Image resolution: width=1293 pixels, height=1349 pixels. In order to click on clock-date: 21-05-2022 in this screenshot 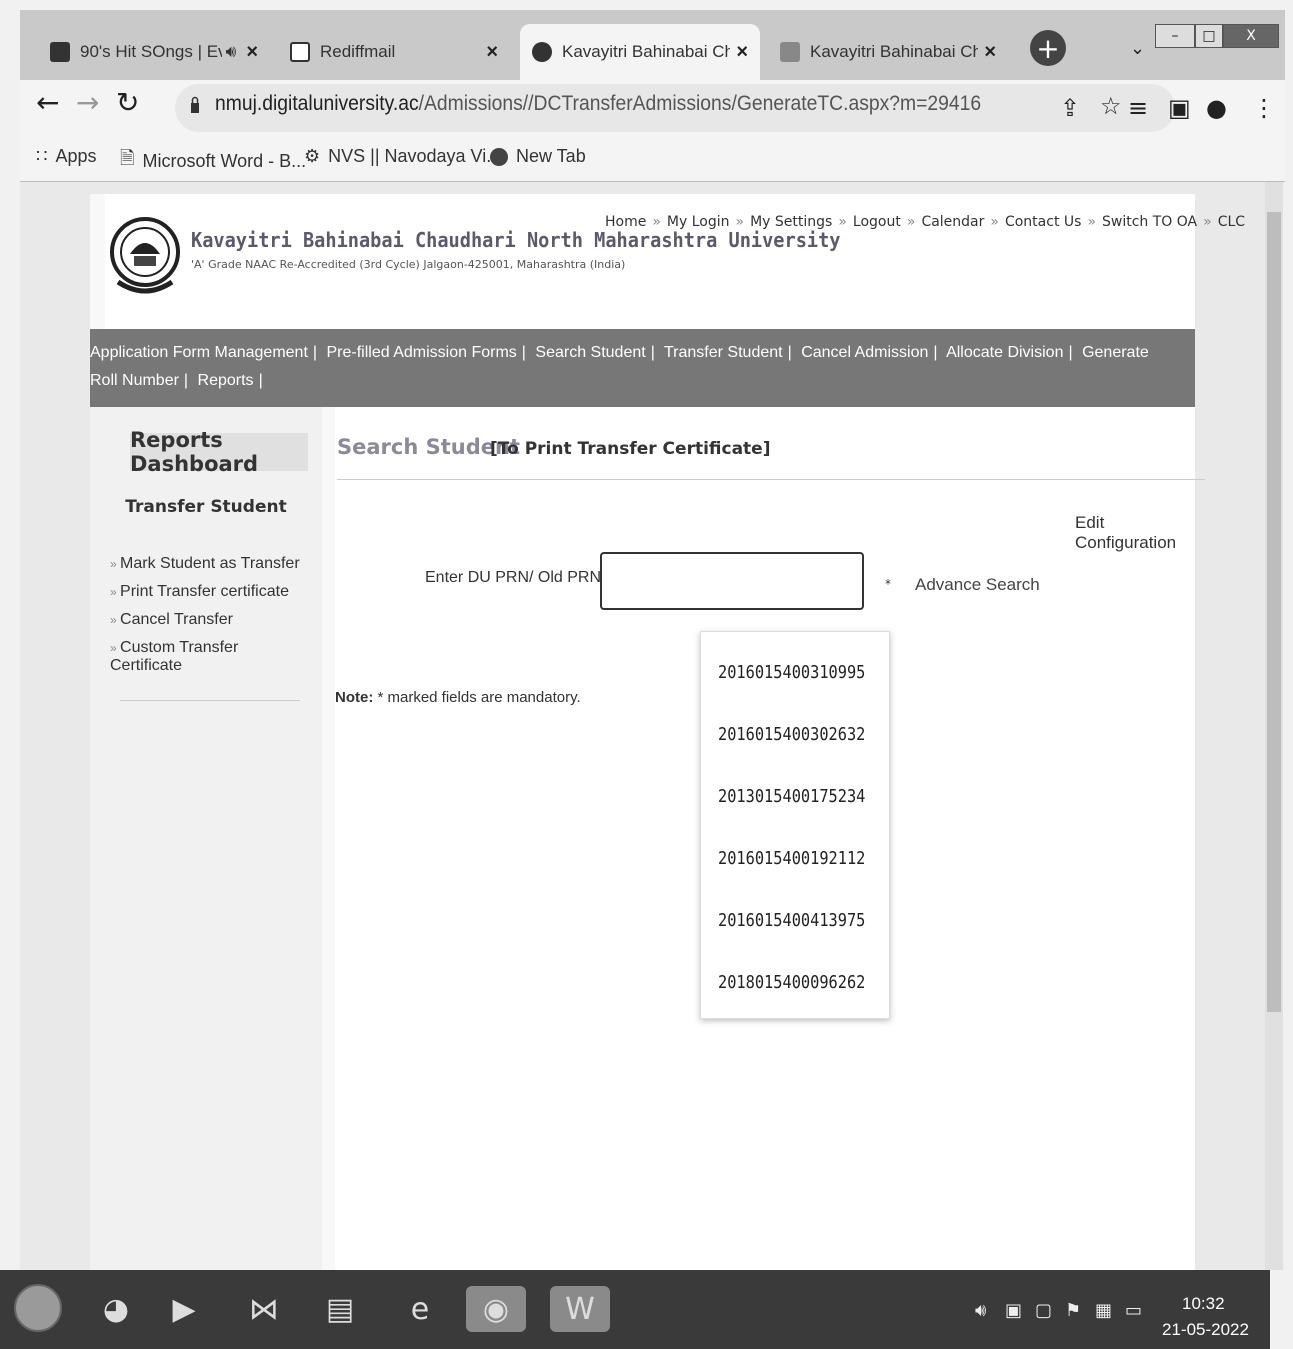, I will do `click(1205, 1330)`.